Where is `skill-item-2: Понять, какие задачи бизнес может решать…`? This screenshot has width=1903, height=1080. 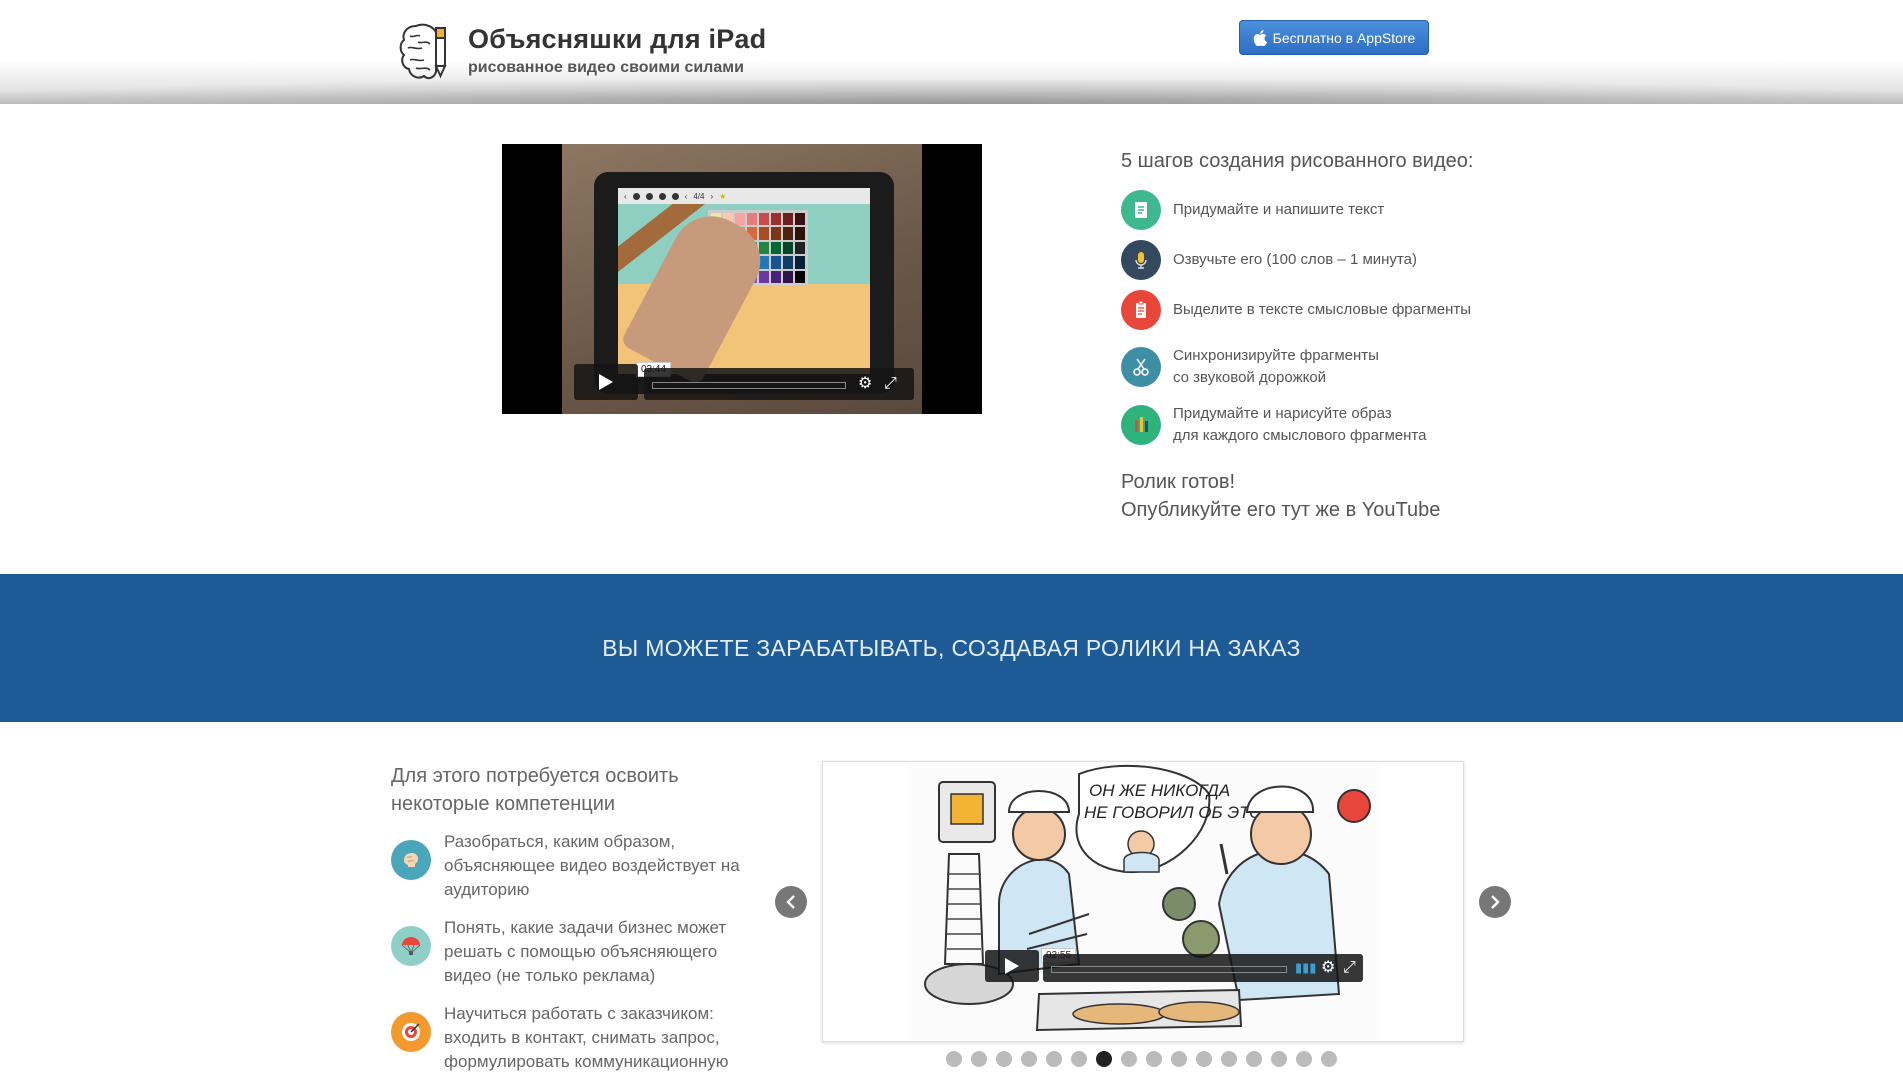 skill-item-2: Понять, какие задачи бизнес может решать… is located at coordinates (572, 952).